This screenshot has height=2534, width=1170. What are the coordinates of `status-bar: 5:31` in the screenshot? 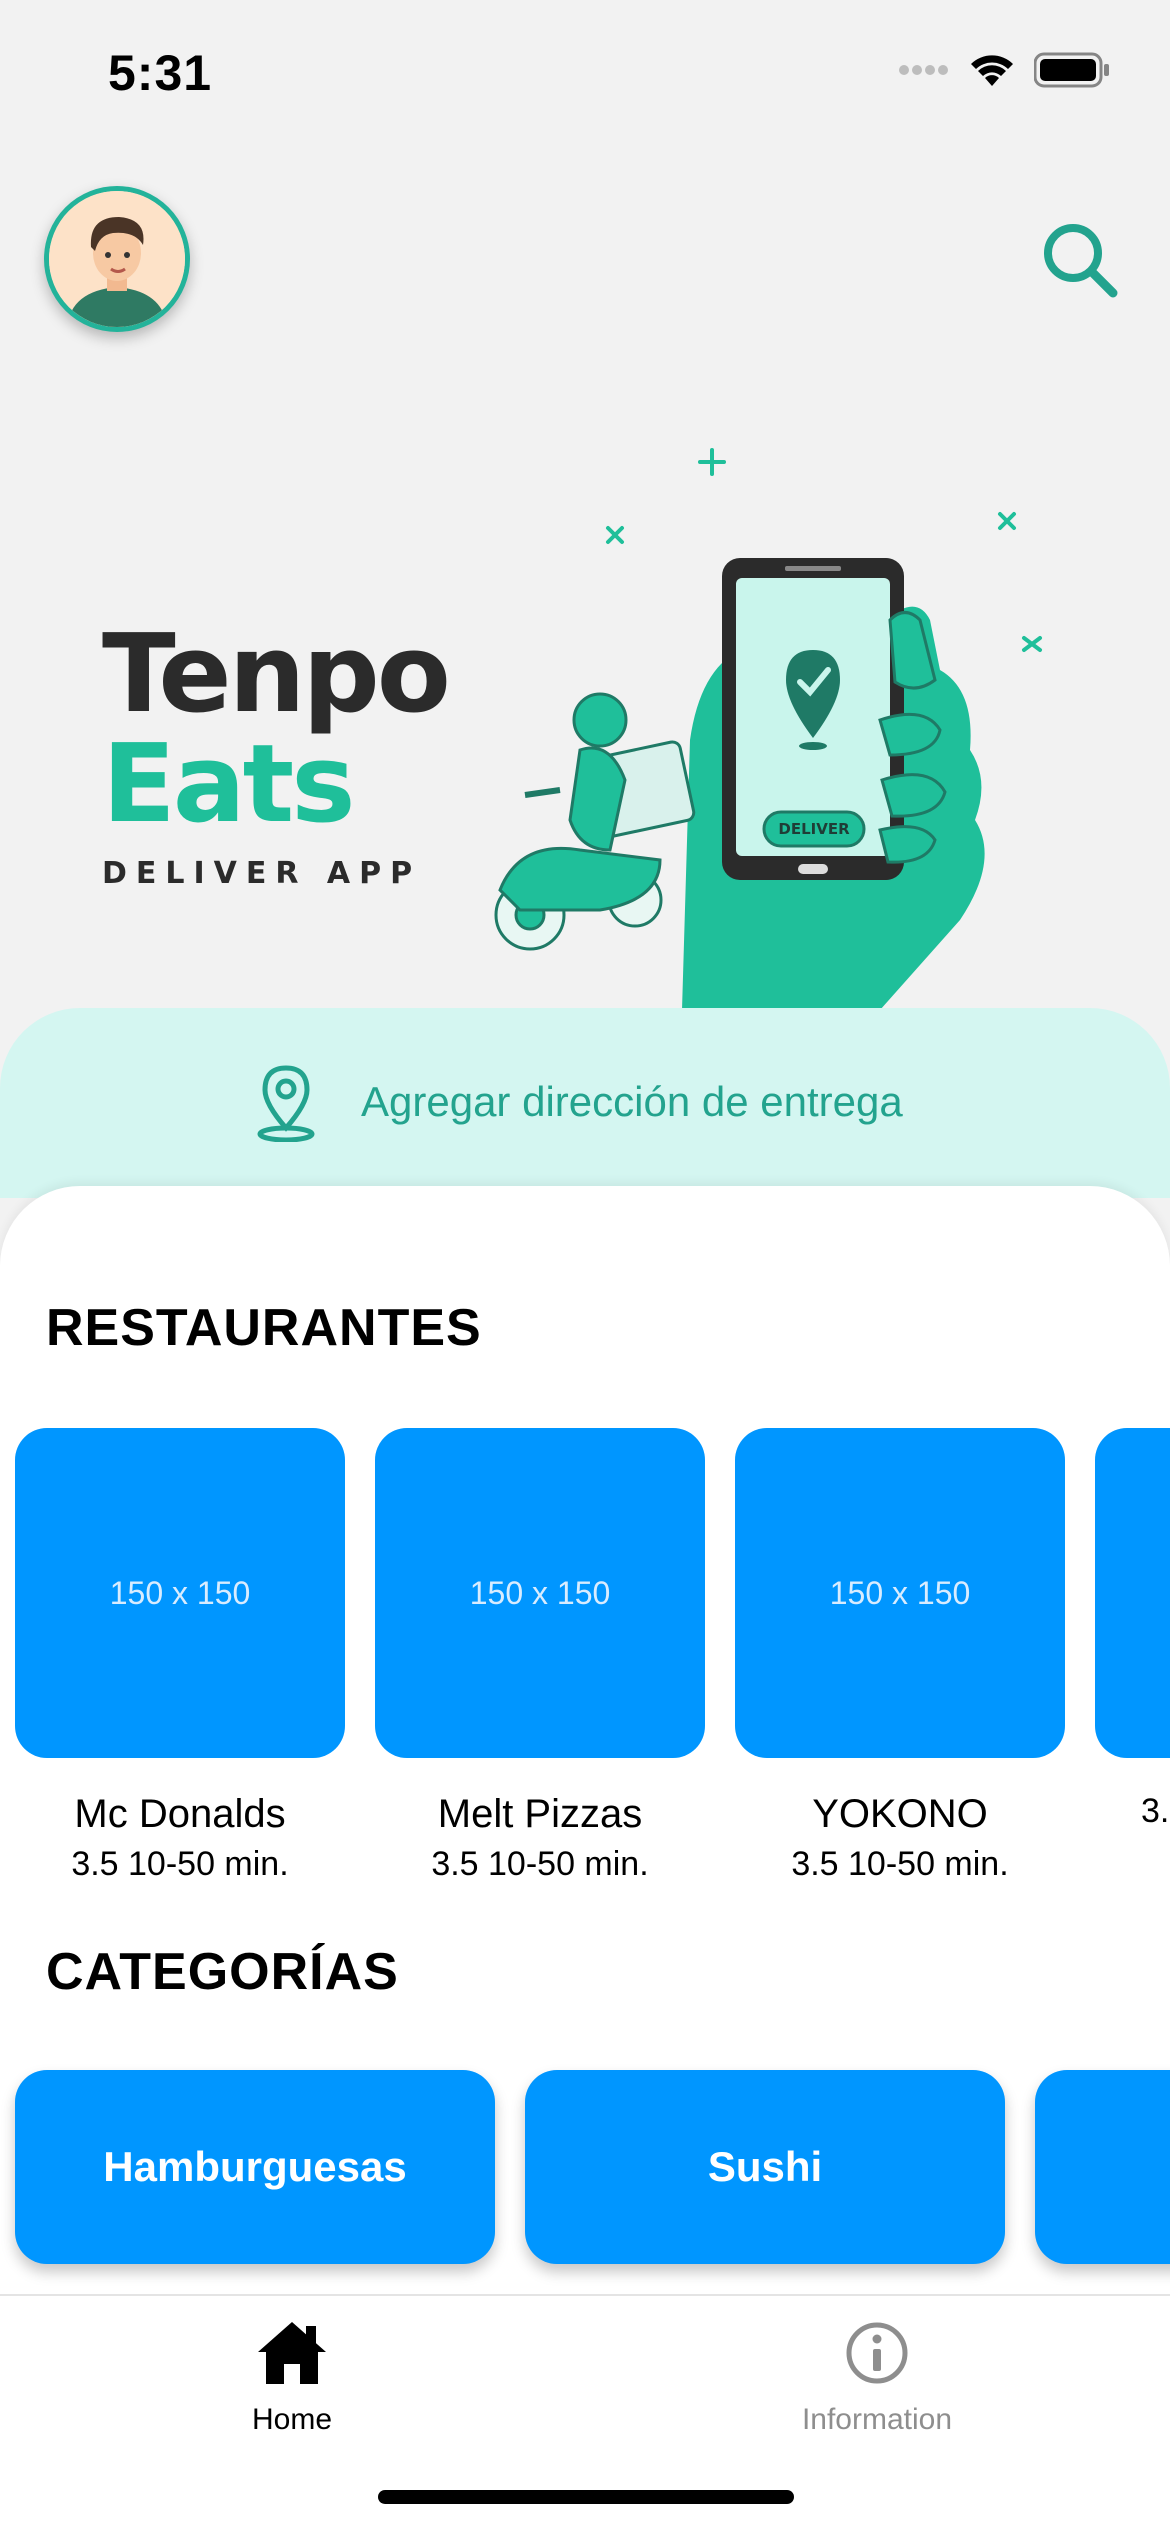 It's located at (585, 75).